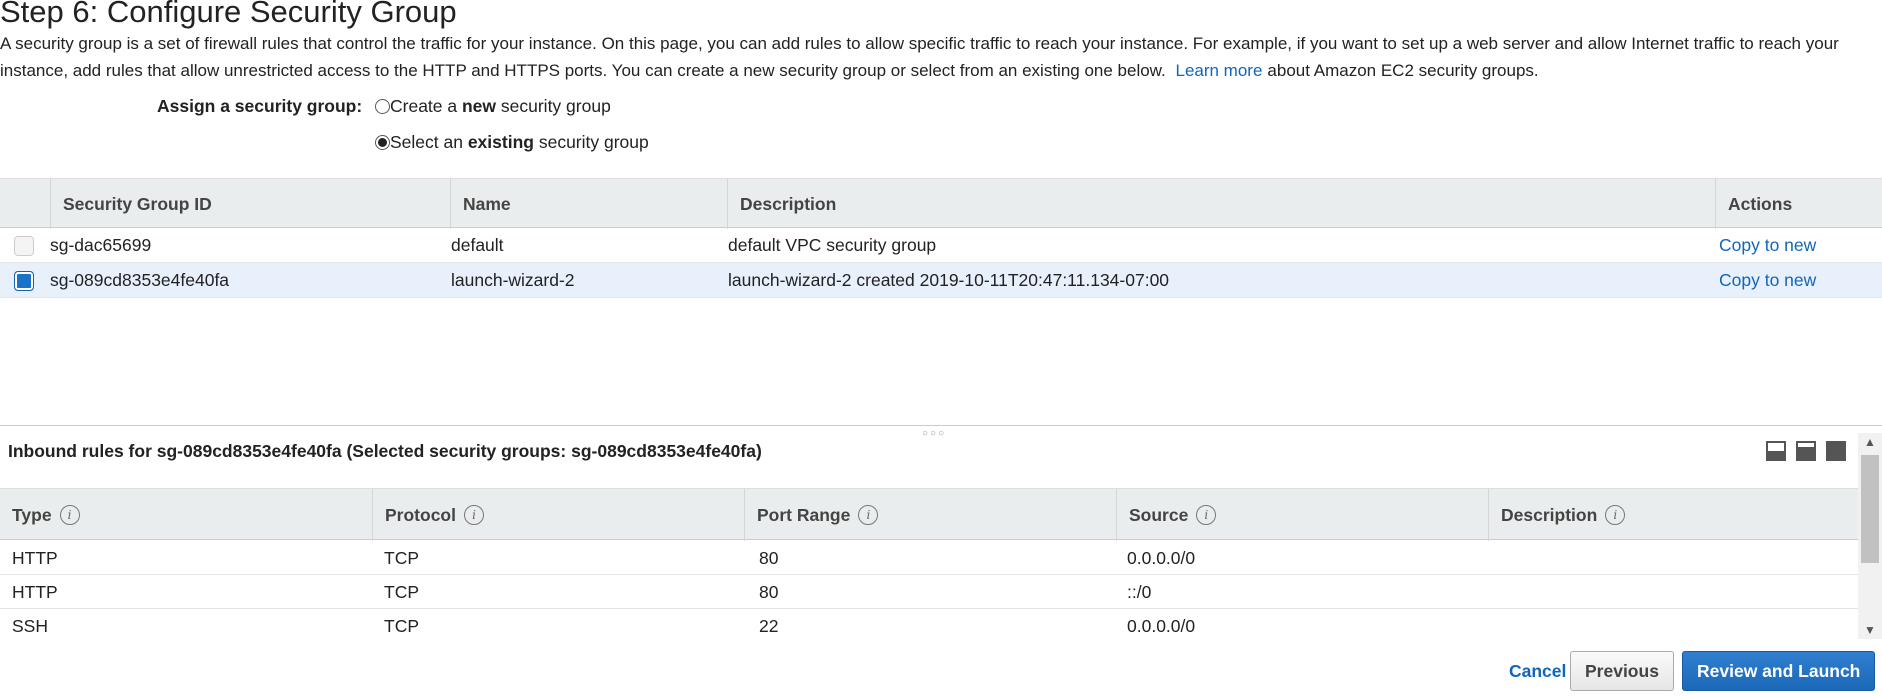 The height and width of the screenshot is (696, 1882). Describe the element at coordinates (1159, 515) in the screenshot. I see `header-source-label: Source` at that location.